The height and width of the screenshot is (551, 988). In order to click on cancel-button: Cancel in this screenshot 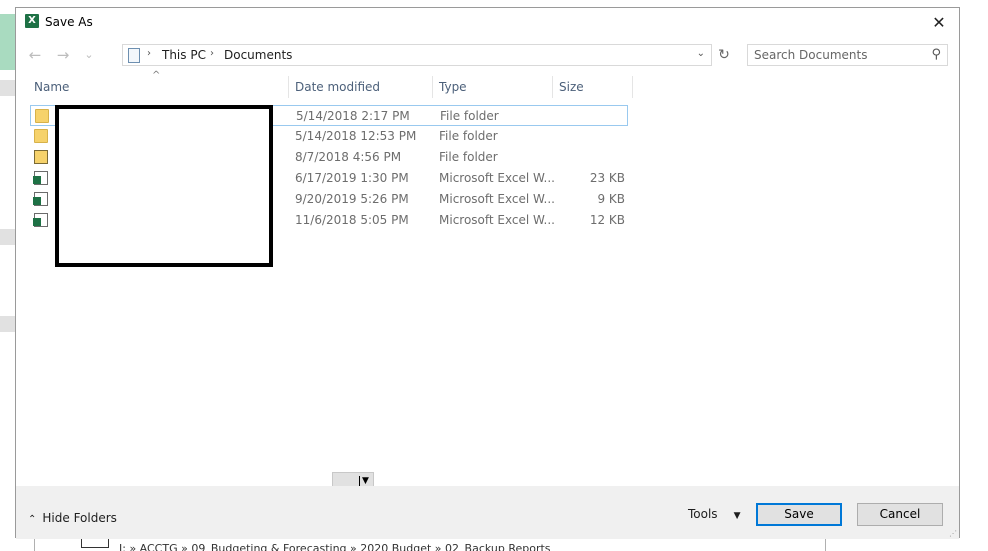, I will do `click(900, 514)`.